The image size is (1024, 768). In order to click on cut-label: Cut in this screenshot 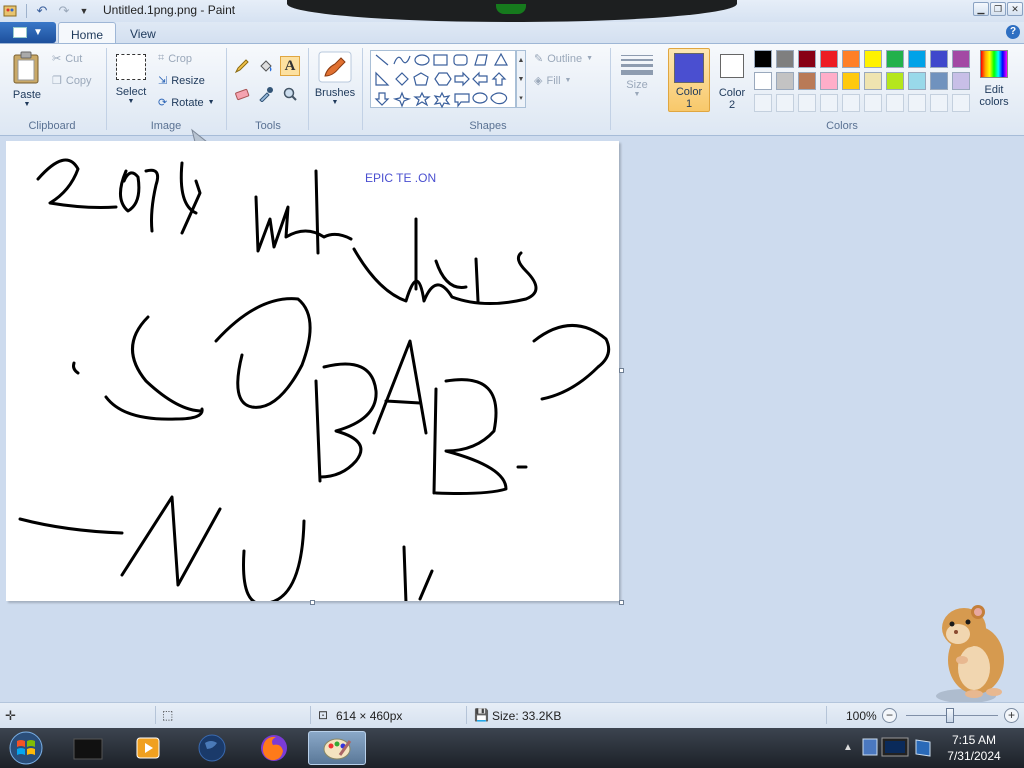, I will do `click(74, 58)`.